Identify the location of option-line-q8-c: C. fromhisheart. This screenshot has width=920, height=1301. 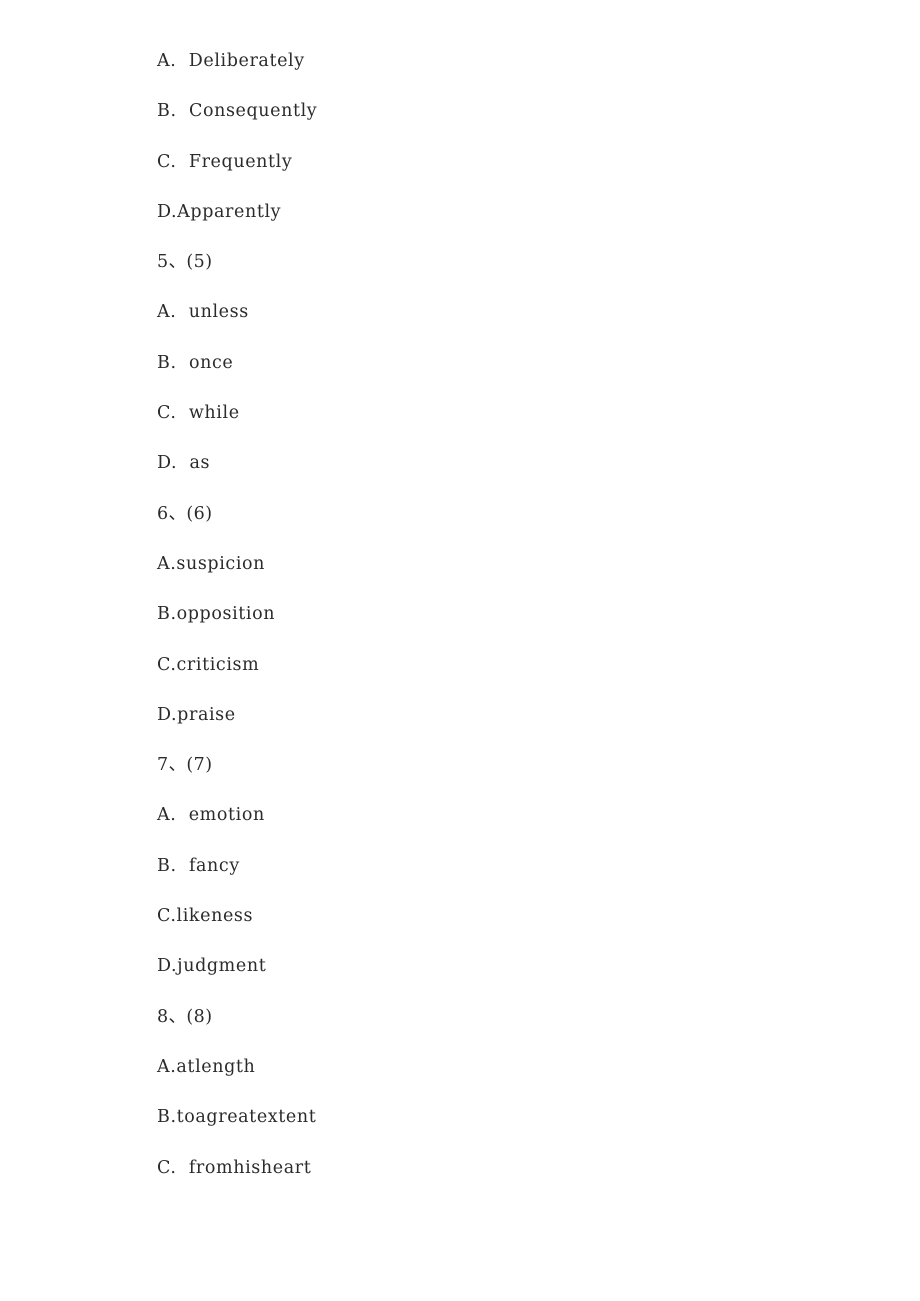
(234, 1167).